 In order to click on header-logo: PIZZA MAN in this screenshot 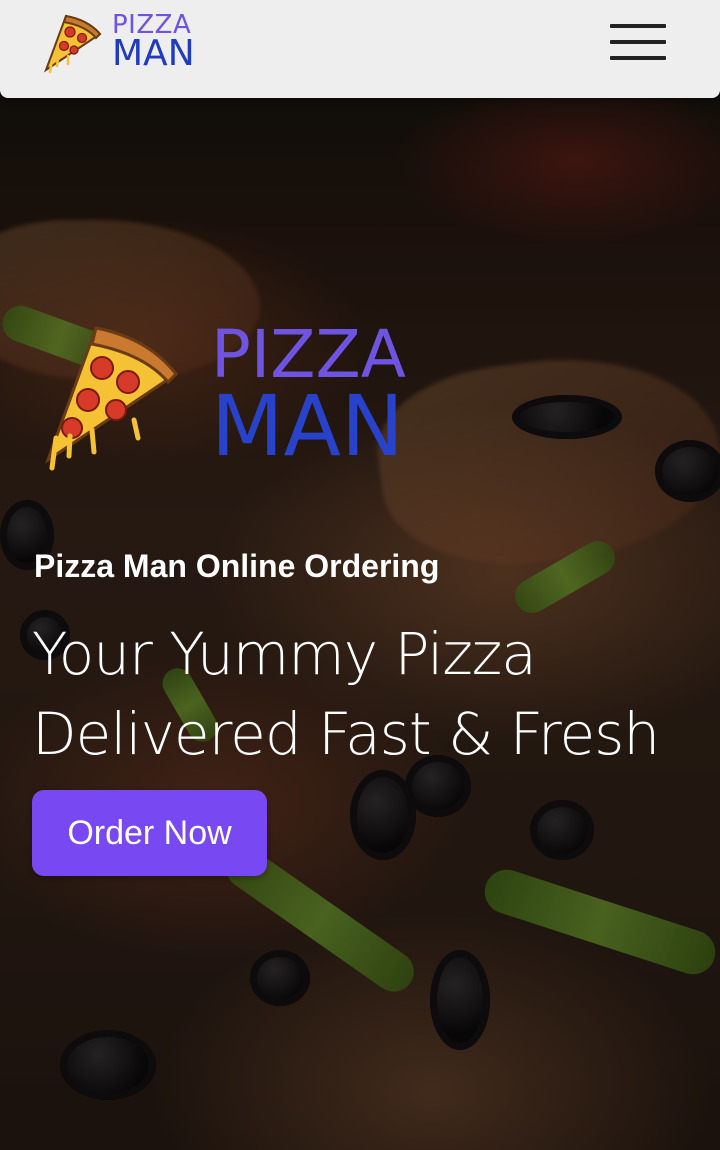, I will do `click(120, 45)`.